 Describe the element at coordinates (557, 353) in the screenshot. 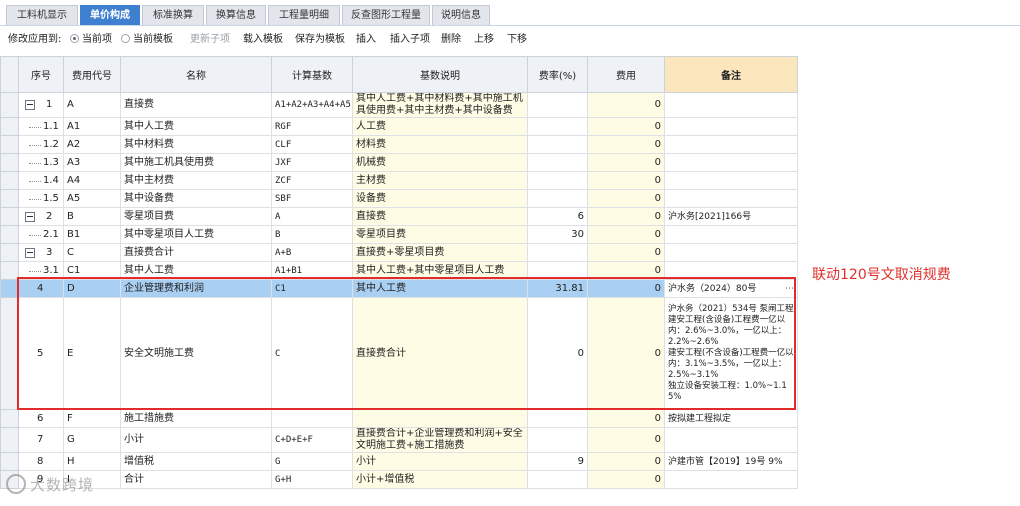

I see `cell-rate: 0` at that location.